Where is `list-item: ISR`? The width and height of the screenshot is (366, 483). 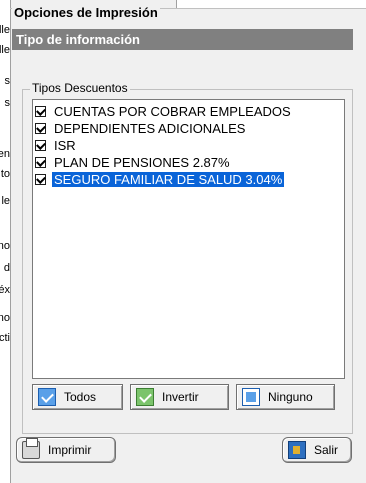
list-item: ISR is located at coordinates (56, 145).